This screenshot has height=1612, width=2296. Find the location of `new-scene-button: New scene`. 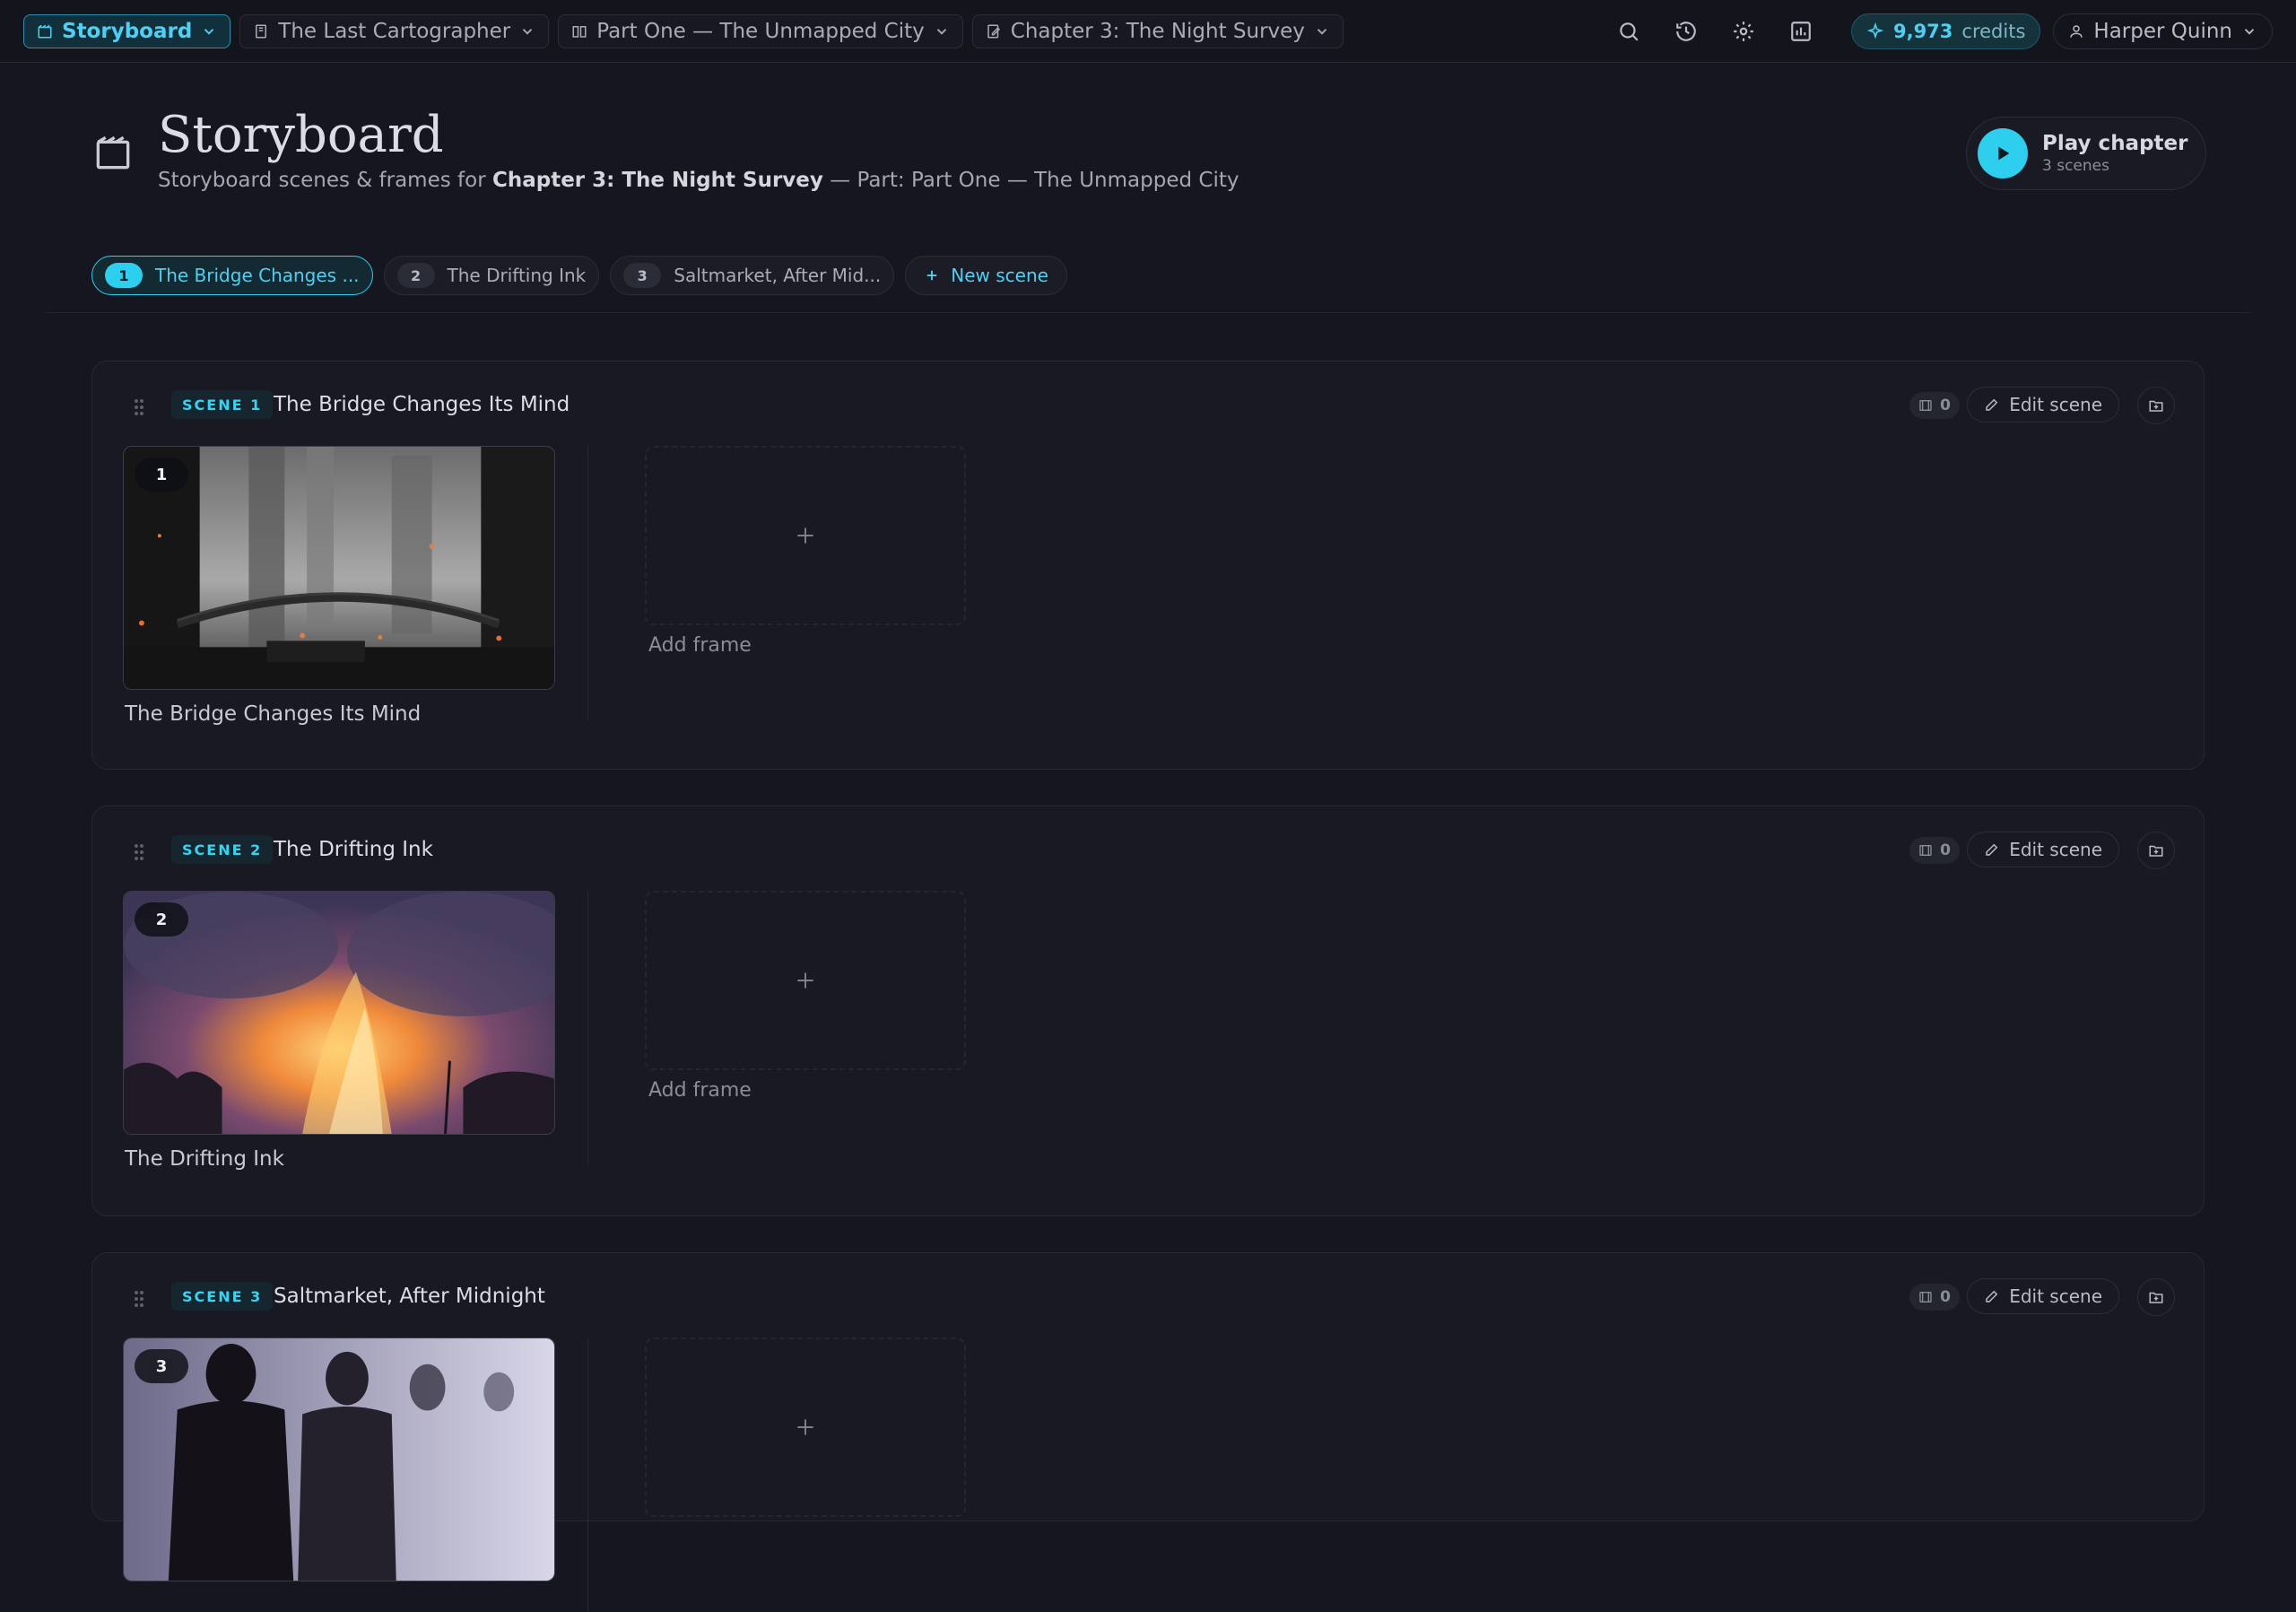

new-scene-button: New scene is located at coordinates (986, 275).